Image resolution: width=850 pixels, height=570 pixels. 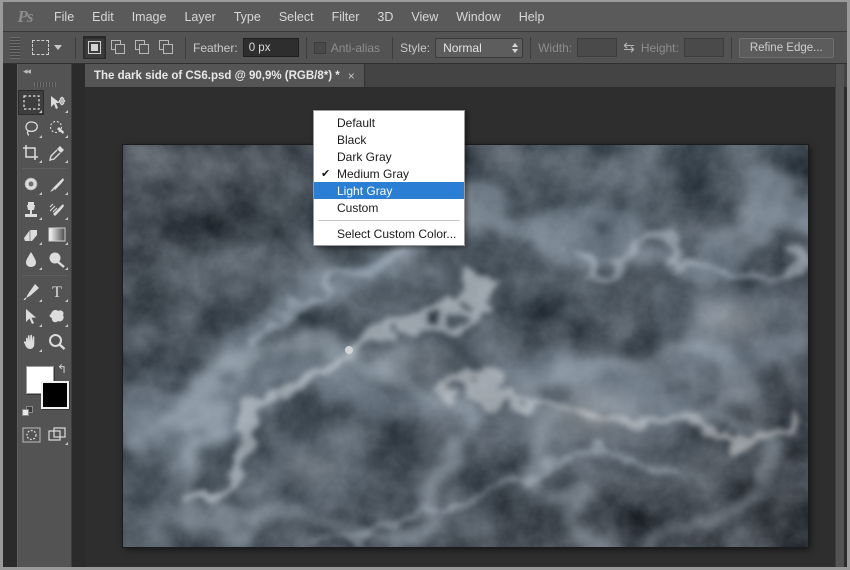 What do you see at coordinates (57, 259) in the screenshot?
I see `dodge-tool` at bounding box center [57, 259].